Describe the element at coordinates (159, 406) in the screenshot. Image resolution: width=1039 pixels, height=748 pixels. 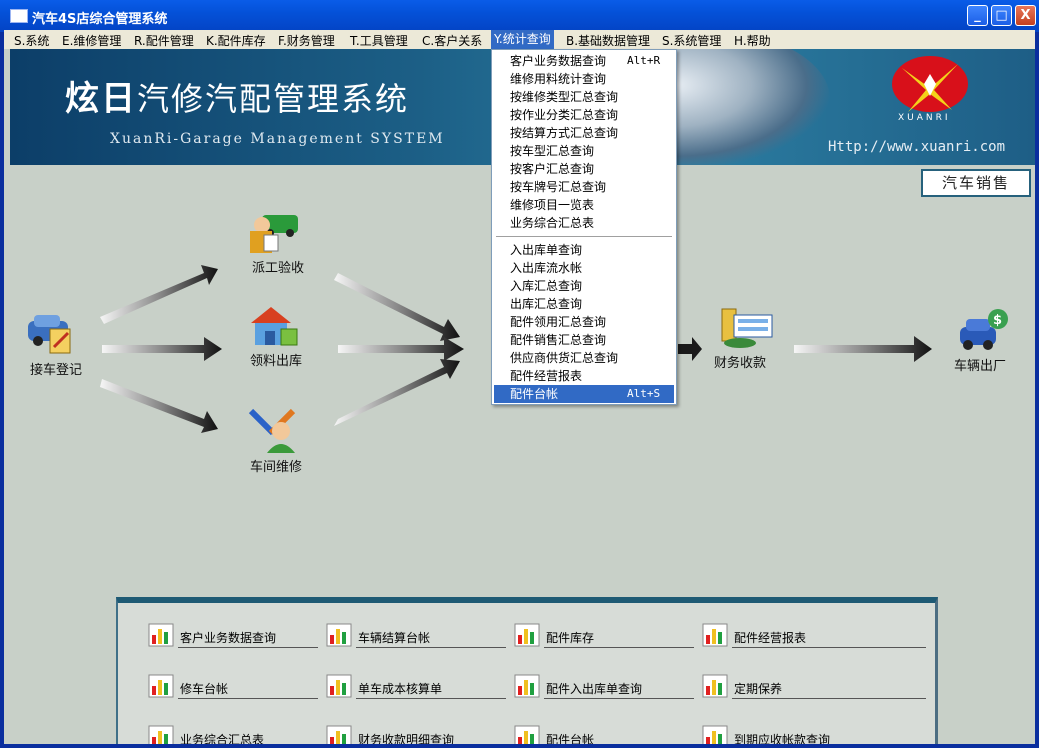
I see `arrow-reception-workshop` at that location.